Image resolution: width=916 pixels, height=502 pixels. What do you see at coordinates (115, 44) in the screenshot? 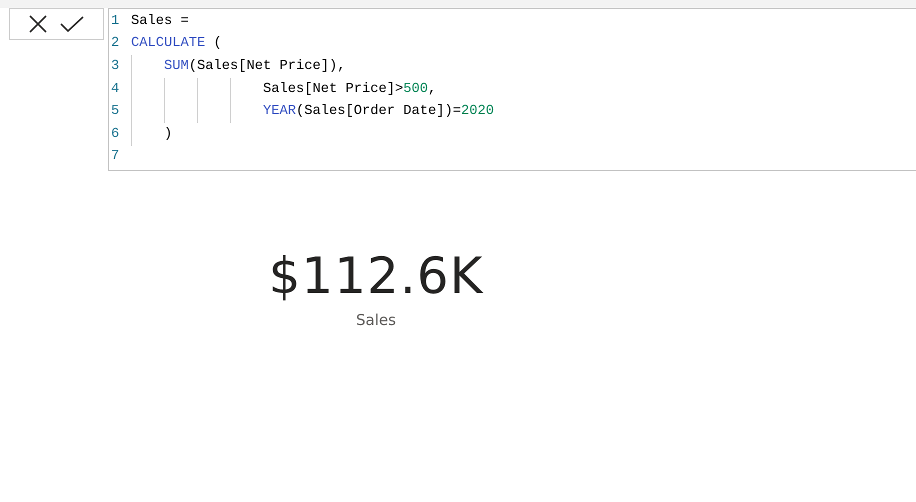
I see `line-number: 2` at bounding box center [115, 44].